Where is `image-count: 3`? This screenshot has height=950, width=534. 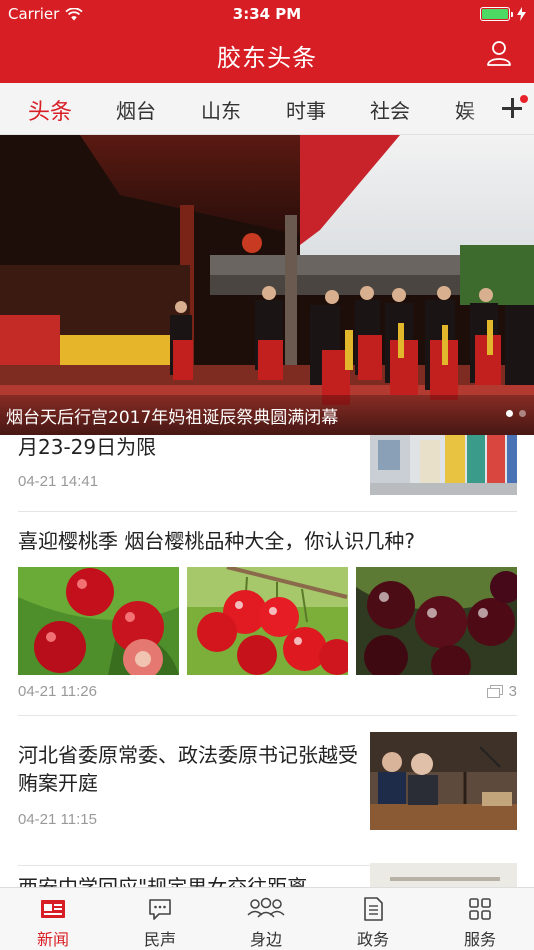
image-count: 3 is located at coordinates (501, 691).